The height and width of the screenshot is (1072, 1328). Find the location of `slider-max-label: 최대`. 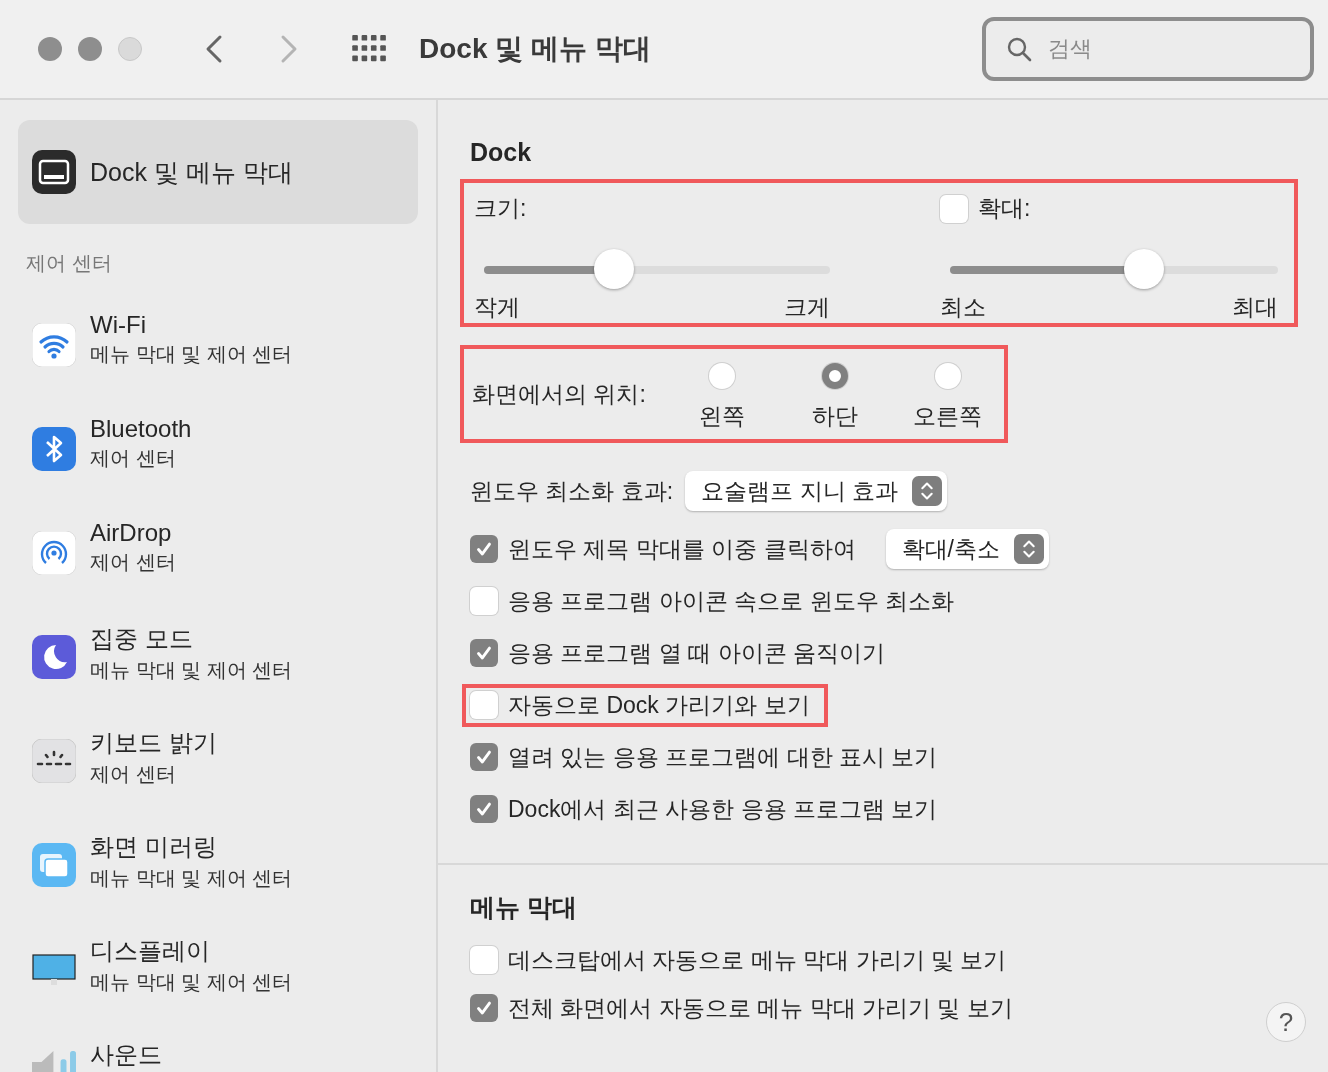

slider-max-label: 최대 is located at coordinates (1255, 307).